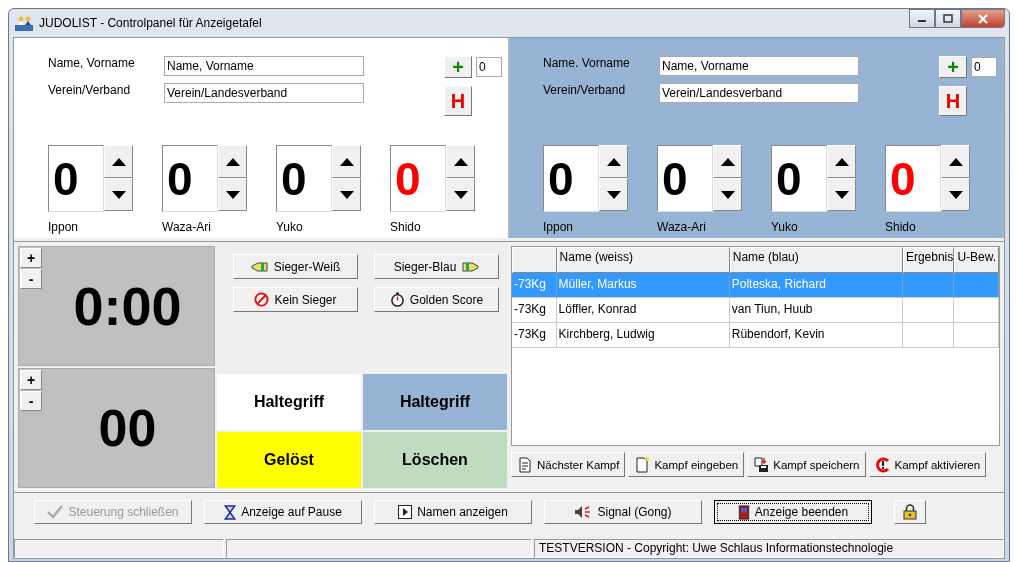 This screenshot has width=1018, height=562. Describe the element at coordinates (24, 23) in the screenshot. I see `judoka-icon` at that location.